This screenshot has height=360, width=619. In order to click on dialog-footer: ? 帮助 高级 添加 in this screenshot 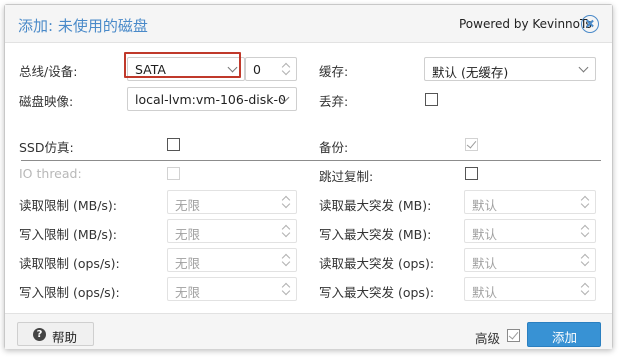, I will do `click(308, 331)`.